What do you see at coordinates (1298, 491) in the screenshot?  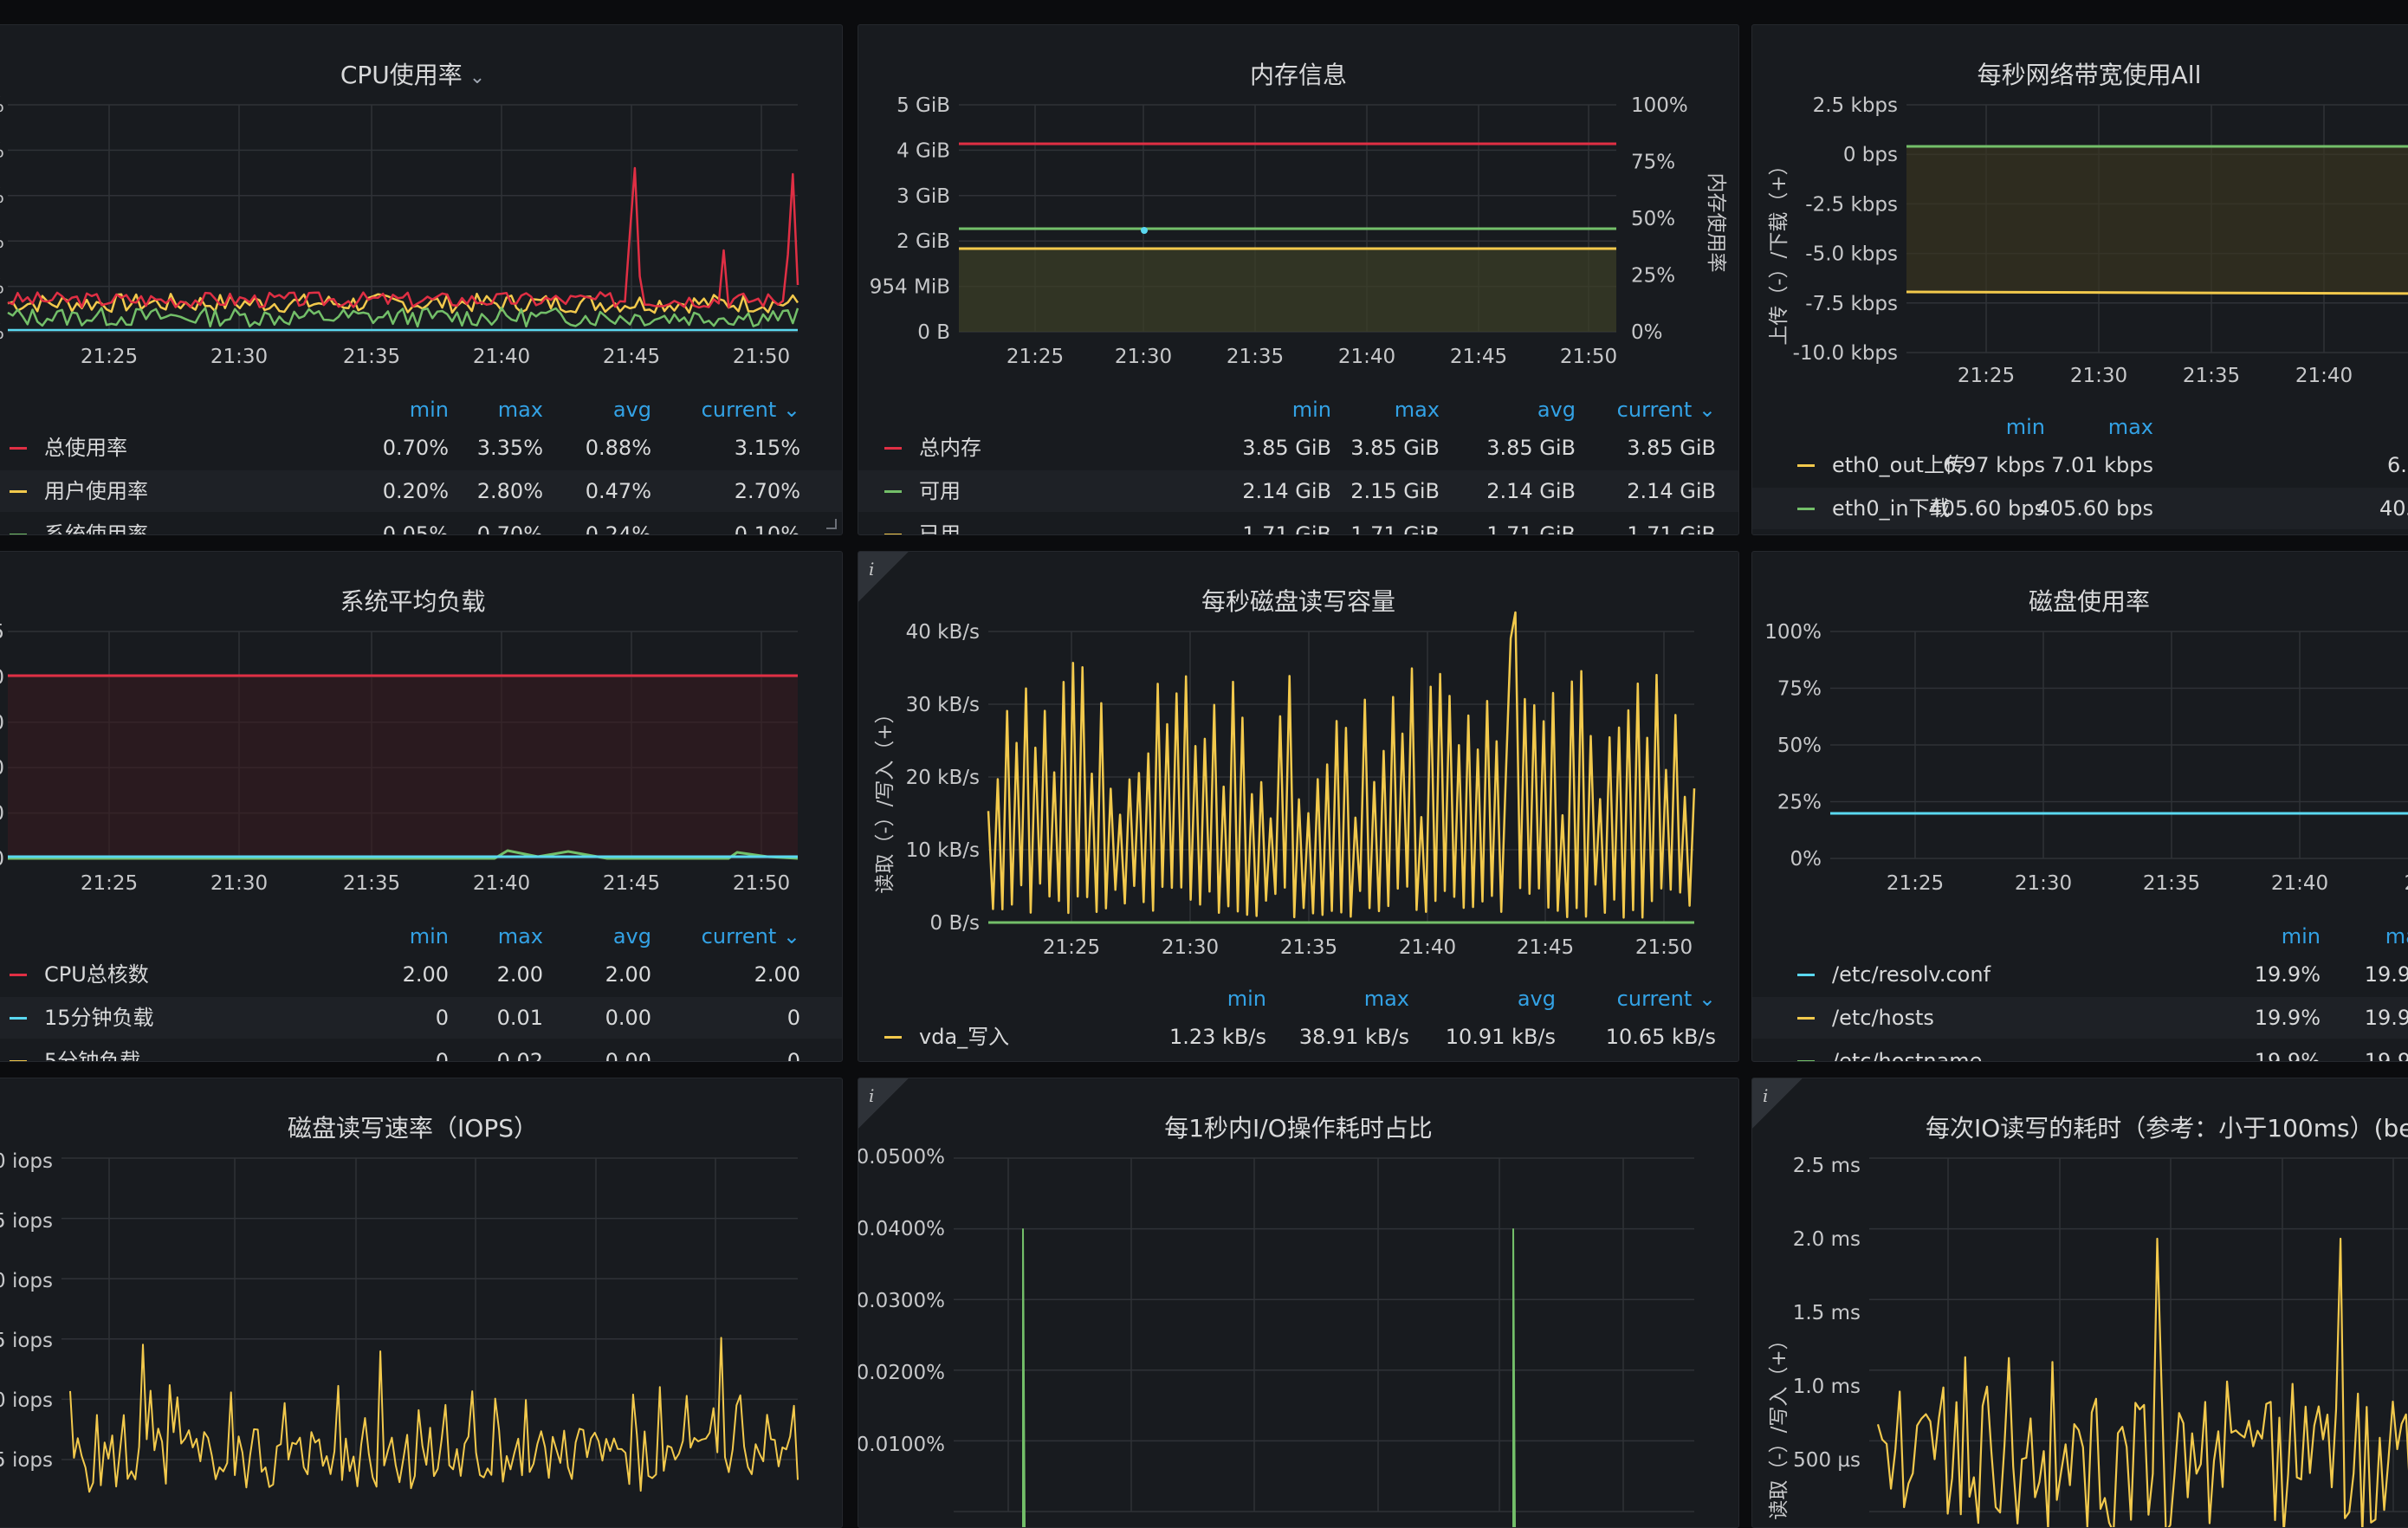 I see `legend-row: 可用 2.14 GiB 2.15 GiB 2.14 GiB 2.14 GiB` at bounding box center [1298, 491].